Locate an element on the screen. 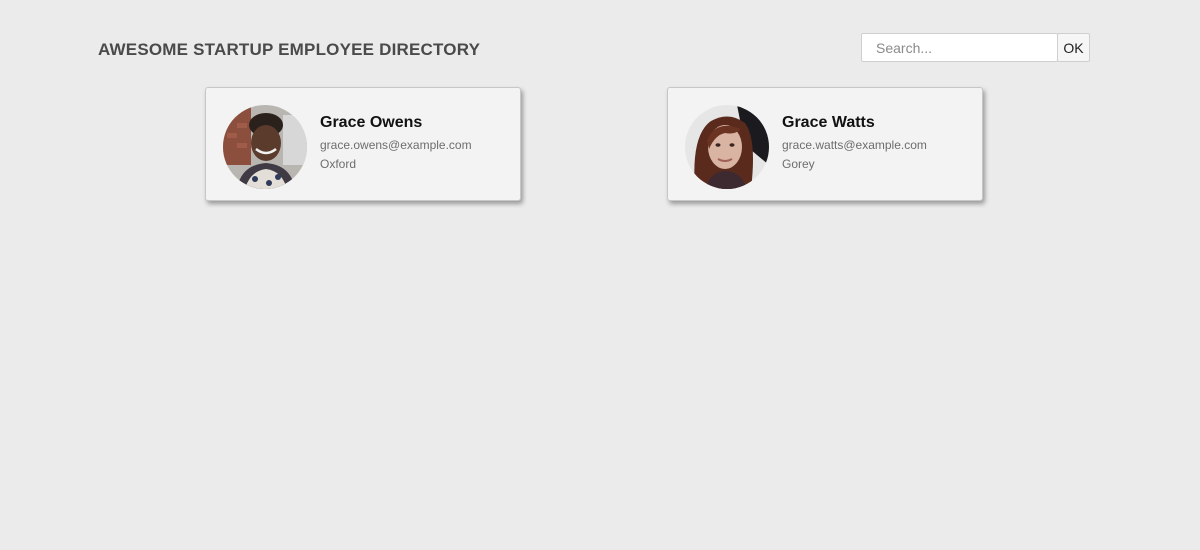 The height and width of the screenshot is (550, 1200). search-input is located at coordinates (959, 47).